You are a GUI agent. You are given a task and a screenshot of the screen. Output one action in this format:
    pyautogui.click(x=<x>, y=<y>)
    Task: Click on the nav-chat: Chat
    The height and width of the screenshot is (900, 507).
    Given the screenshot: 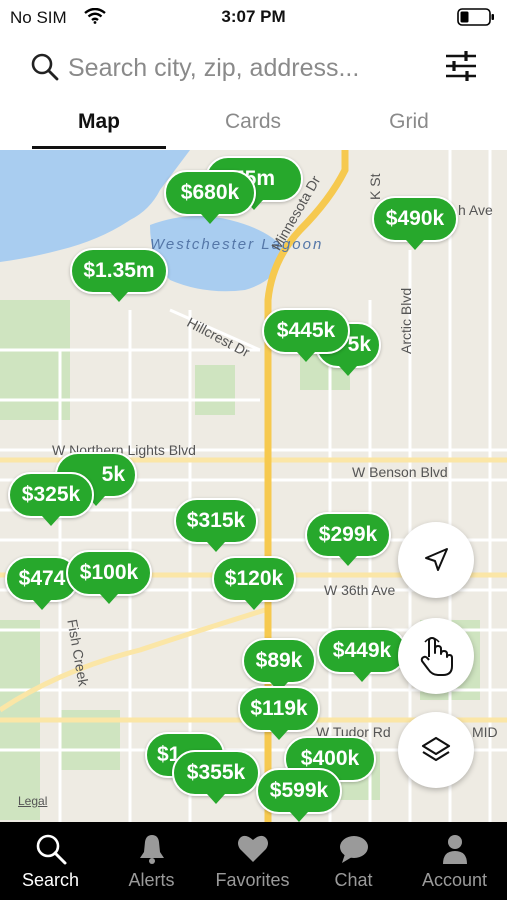 What is the action you would take?
    pyautogui.click(x=353, y=861)
    